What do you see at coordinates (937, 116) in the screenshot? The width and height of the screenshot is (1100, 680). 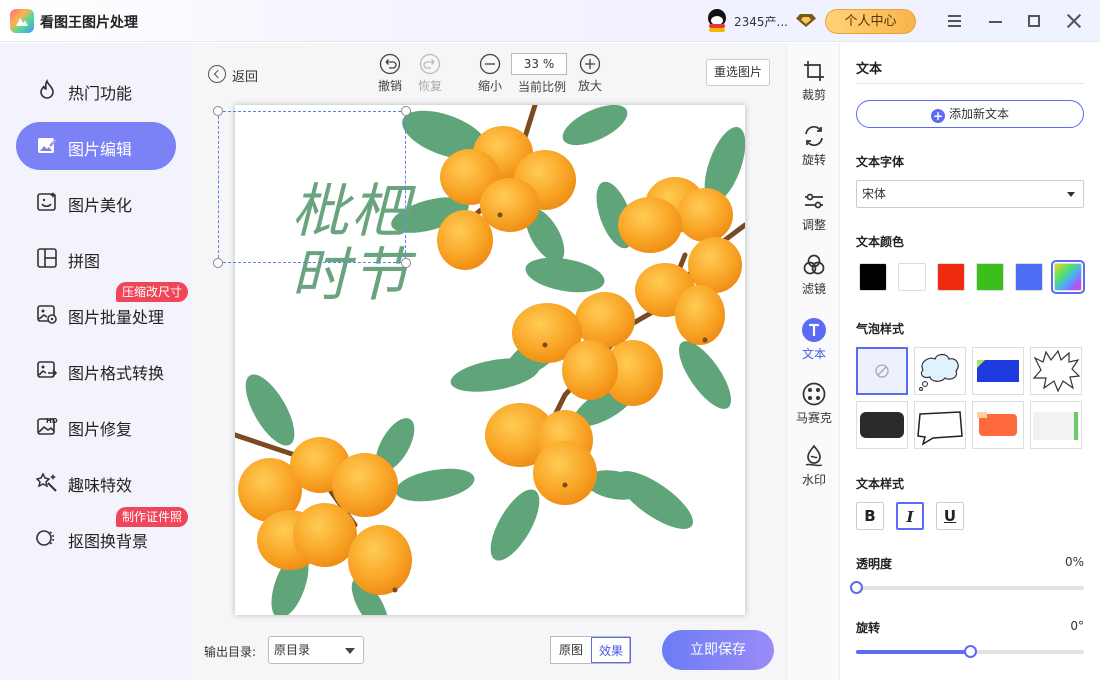 I see `plus-icon: +` at bounding box center [937, 116].